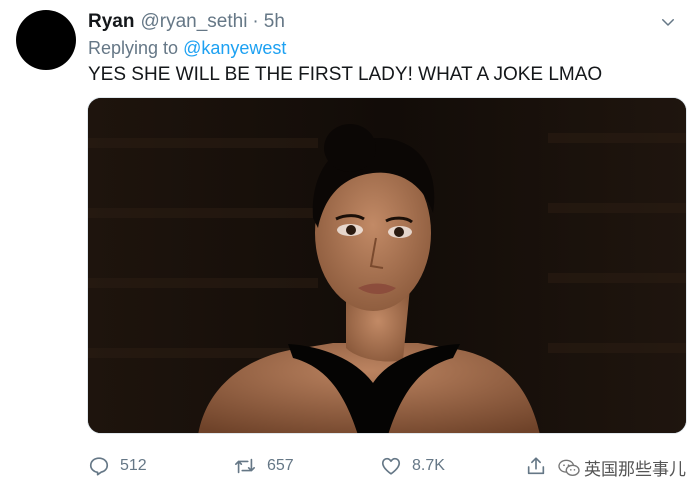 Image resolution: width=700 pixels, height=494 pixels. Describe the element at coordinates (133, 48) in the screenshot. I see `replying-to-label: Replying to` at that location.